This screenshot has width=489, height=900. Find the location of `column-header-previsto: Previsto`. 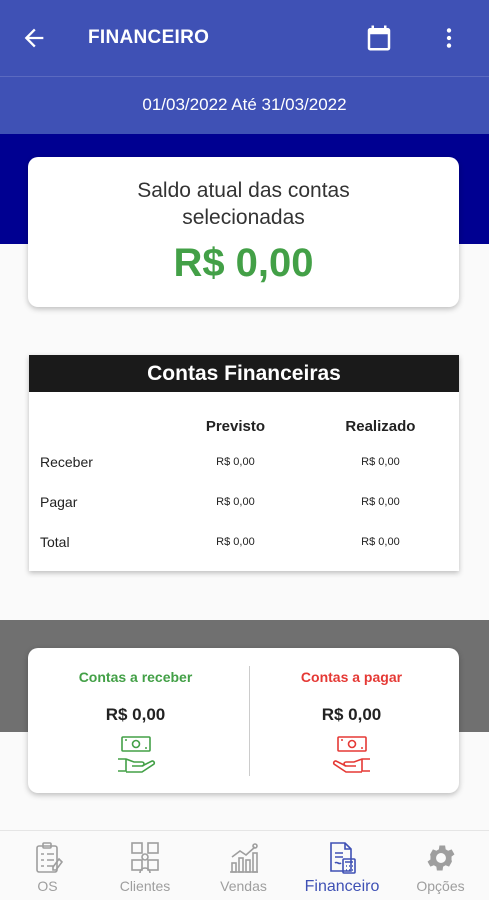

column-header-previsto: Previsto is located at coordinates (235, 426).